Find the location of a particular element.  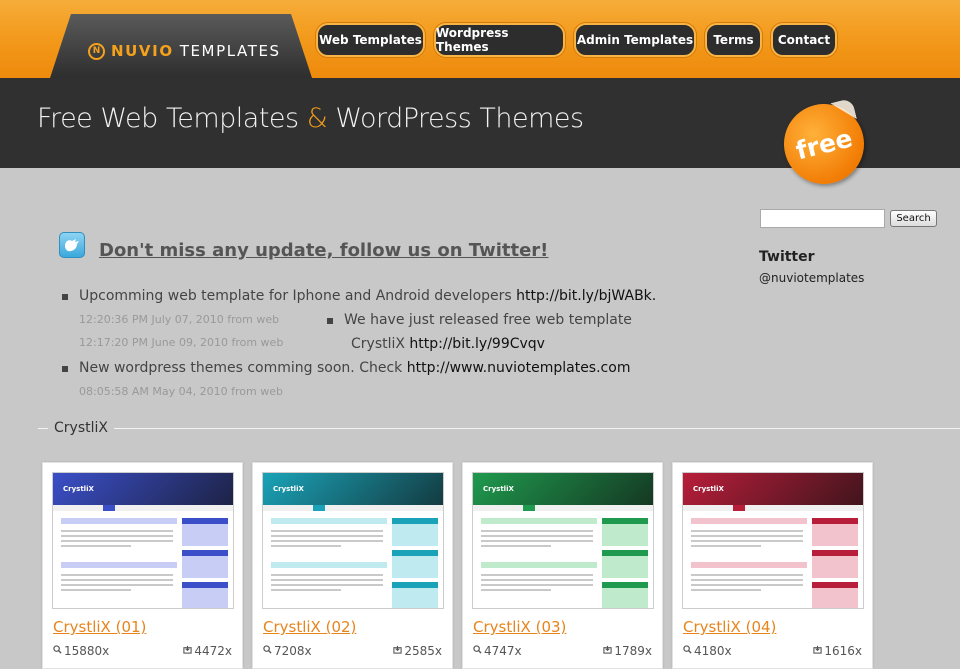

template-downloads: 4472x is located at coordinates (207, 651).